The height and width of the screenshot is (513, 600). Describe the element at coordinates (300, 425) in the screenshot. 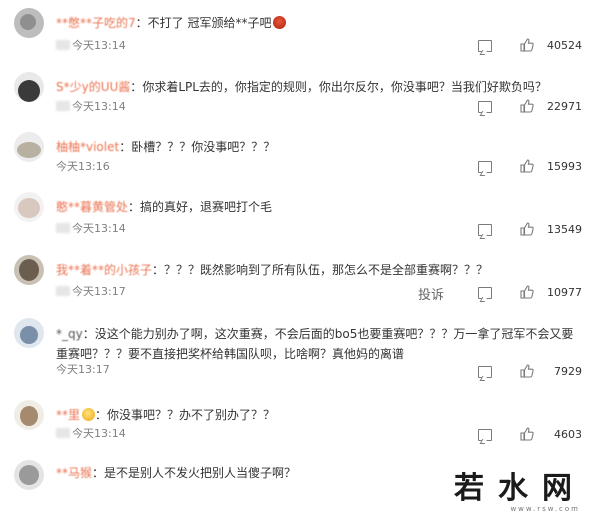

I see `comment-item: **里 ：你没事吧？？办不了别办了？？ 今天13:14 4603` at that location.